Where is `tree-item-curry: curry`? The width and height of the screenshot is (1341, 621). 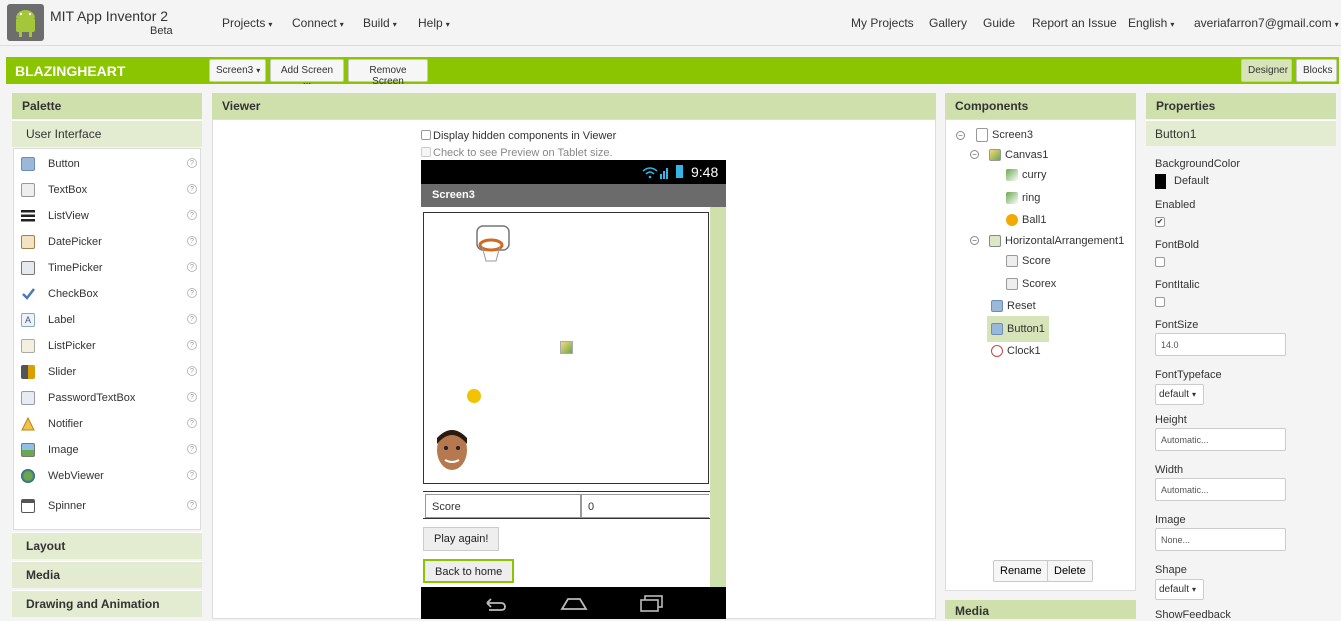 tree-item-curry: curry is located at coordinates (1026, 175).